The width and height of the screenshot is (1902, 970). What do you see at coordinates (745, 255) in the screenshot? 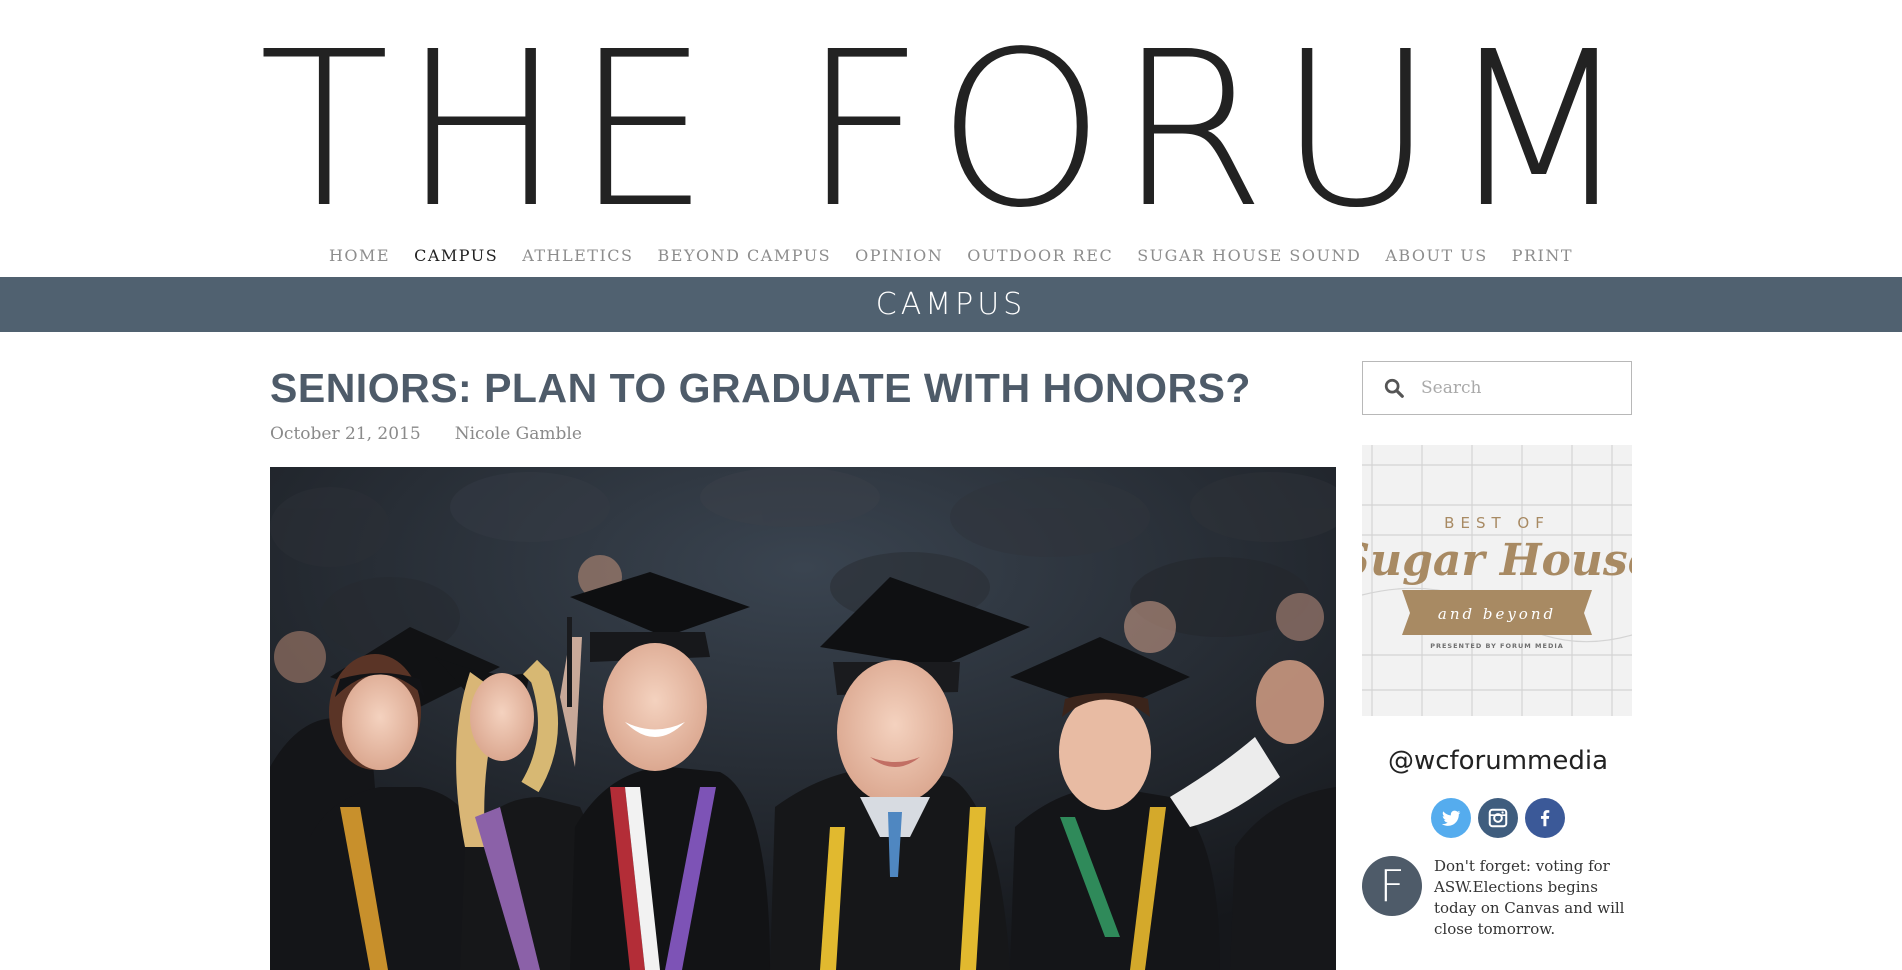
I see `nav-item-beyond-campus: BEYOND CAMPUS` at bounding box center [745, 255].